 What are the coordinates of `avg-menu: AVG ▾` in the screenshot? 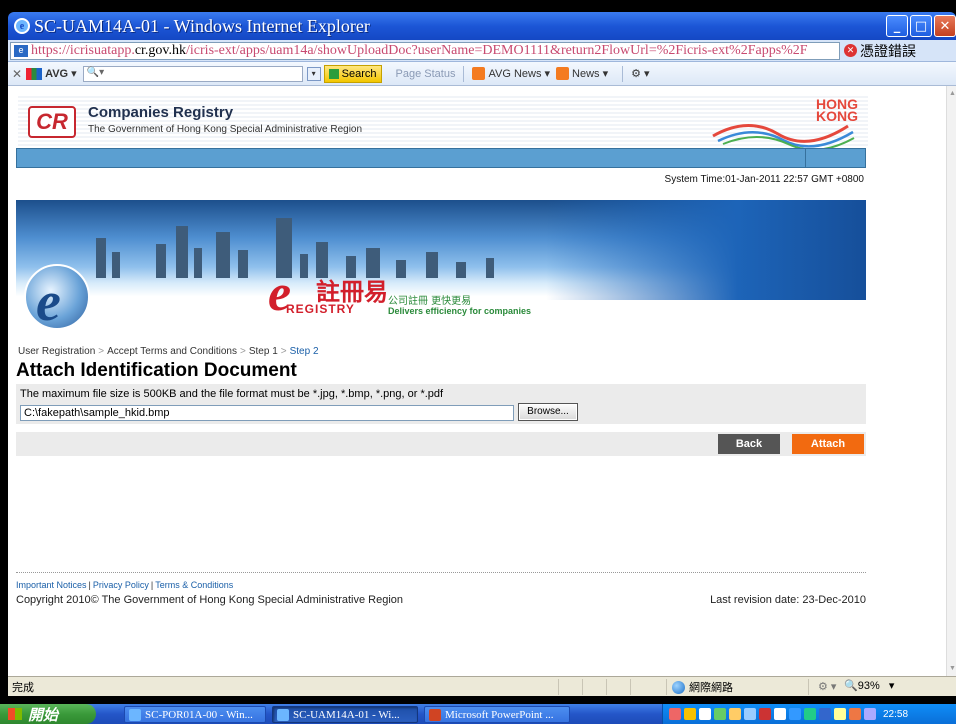 It's located at (51, 73).